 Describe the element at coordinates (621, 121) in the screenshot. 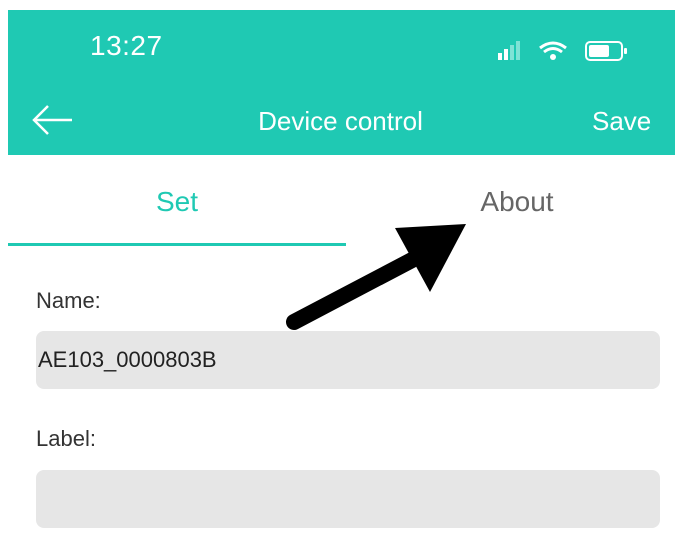

I see `save-button: Save` at that location.